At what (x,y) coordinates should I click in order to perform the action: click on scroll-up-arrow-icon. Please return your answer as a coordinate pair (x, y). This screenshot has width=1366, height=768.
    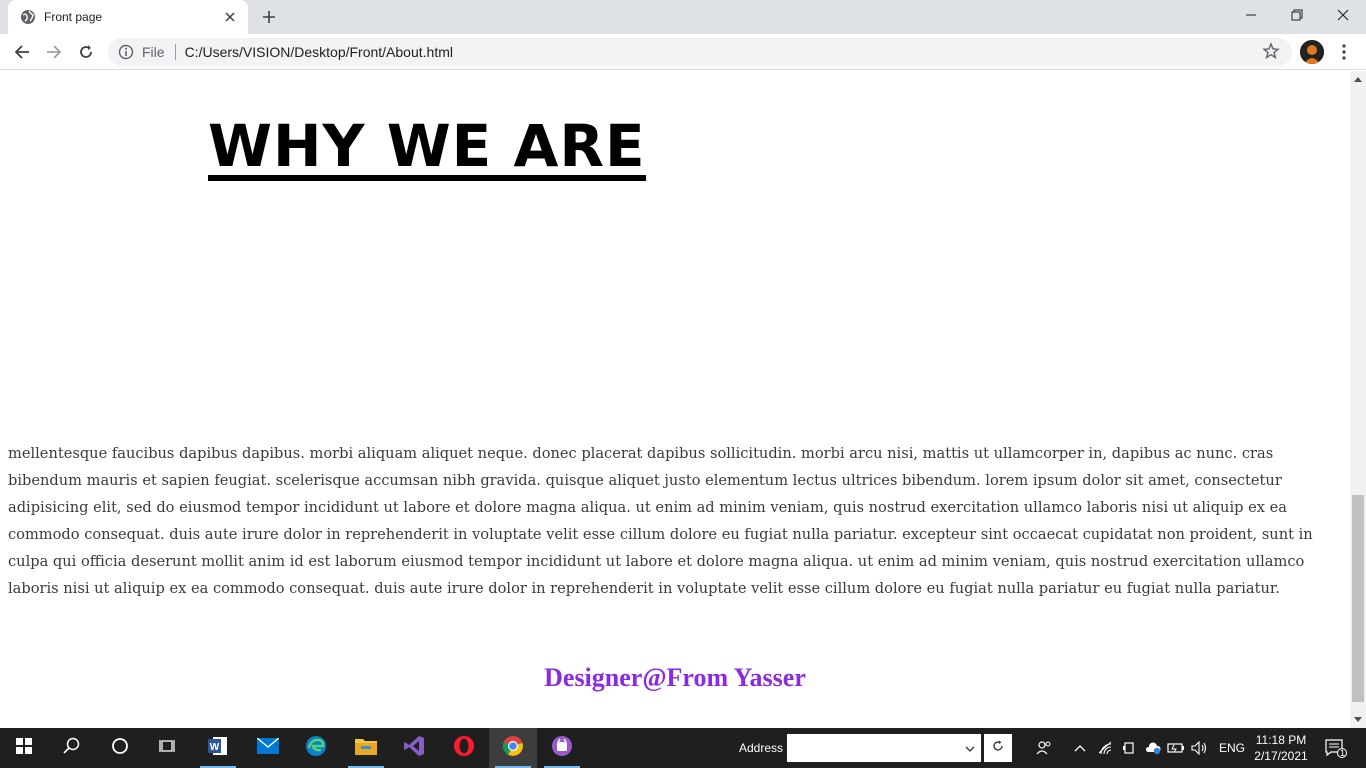
    Looking at the image, I should click on (1358, 79).